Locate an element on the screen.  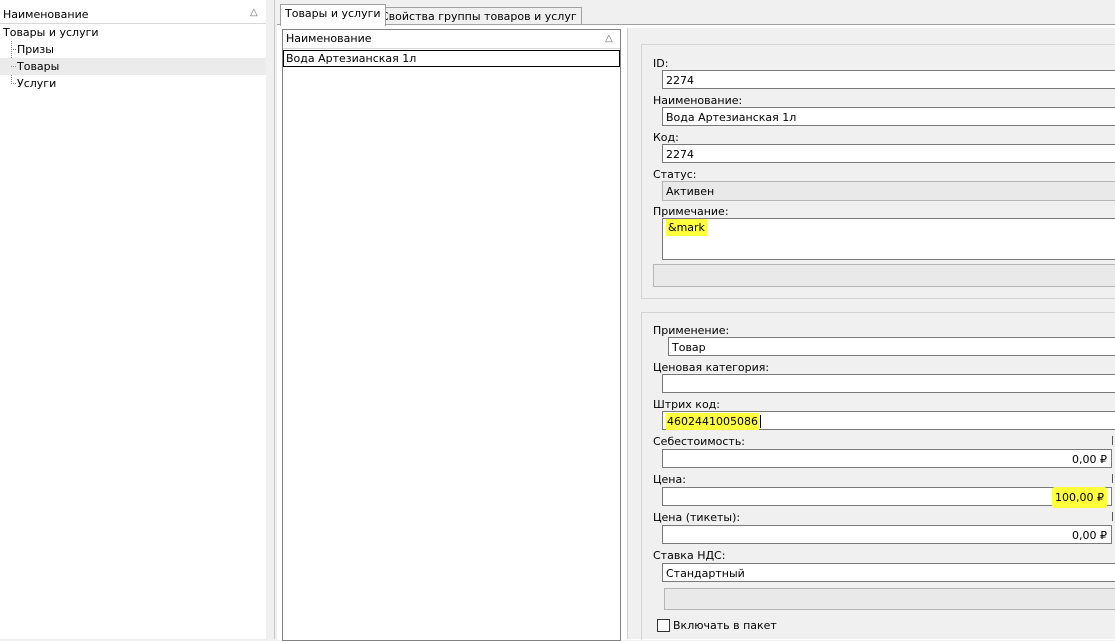
price-value: 100,00 ₽ is located at coordinates (1079, 497).